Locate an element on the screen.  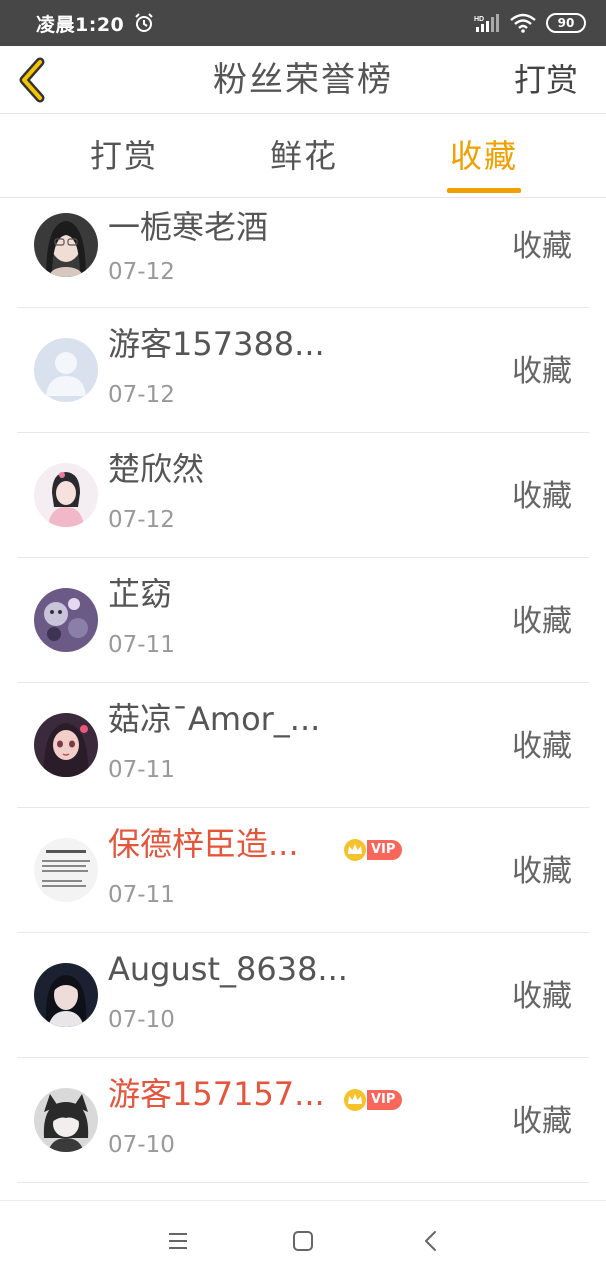
home-square-icon is located at coordinates (303, 1241).